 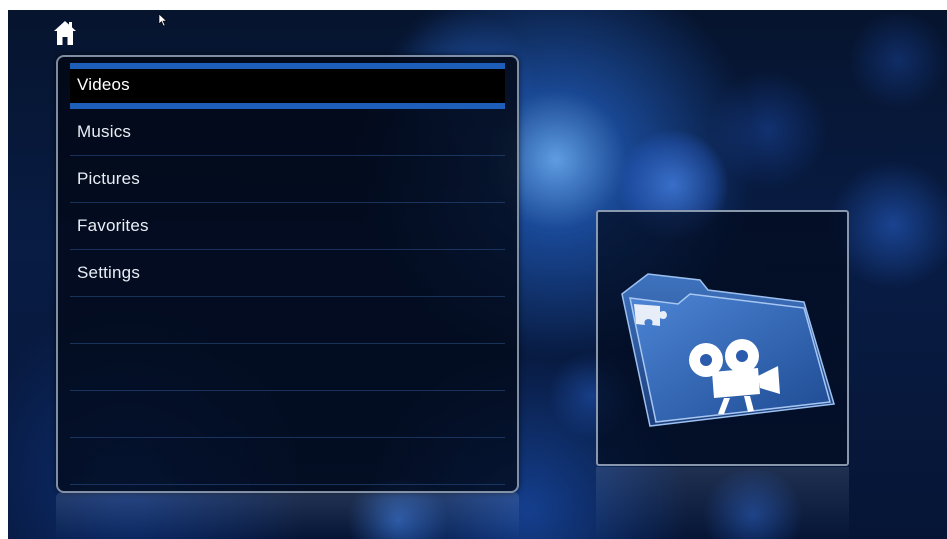 I want to click on menu-item-musics: Musics, so click(x=287, y=132).